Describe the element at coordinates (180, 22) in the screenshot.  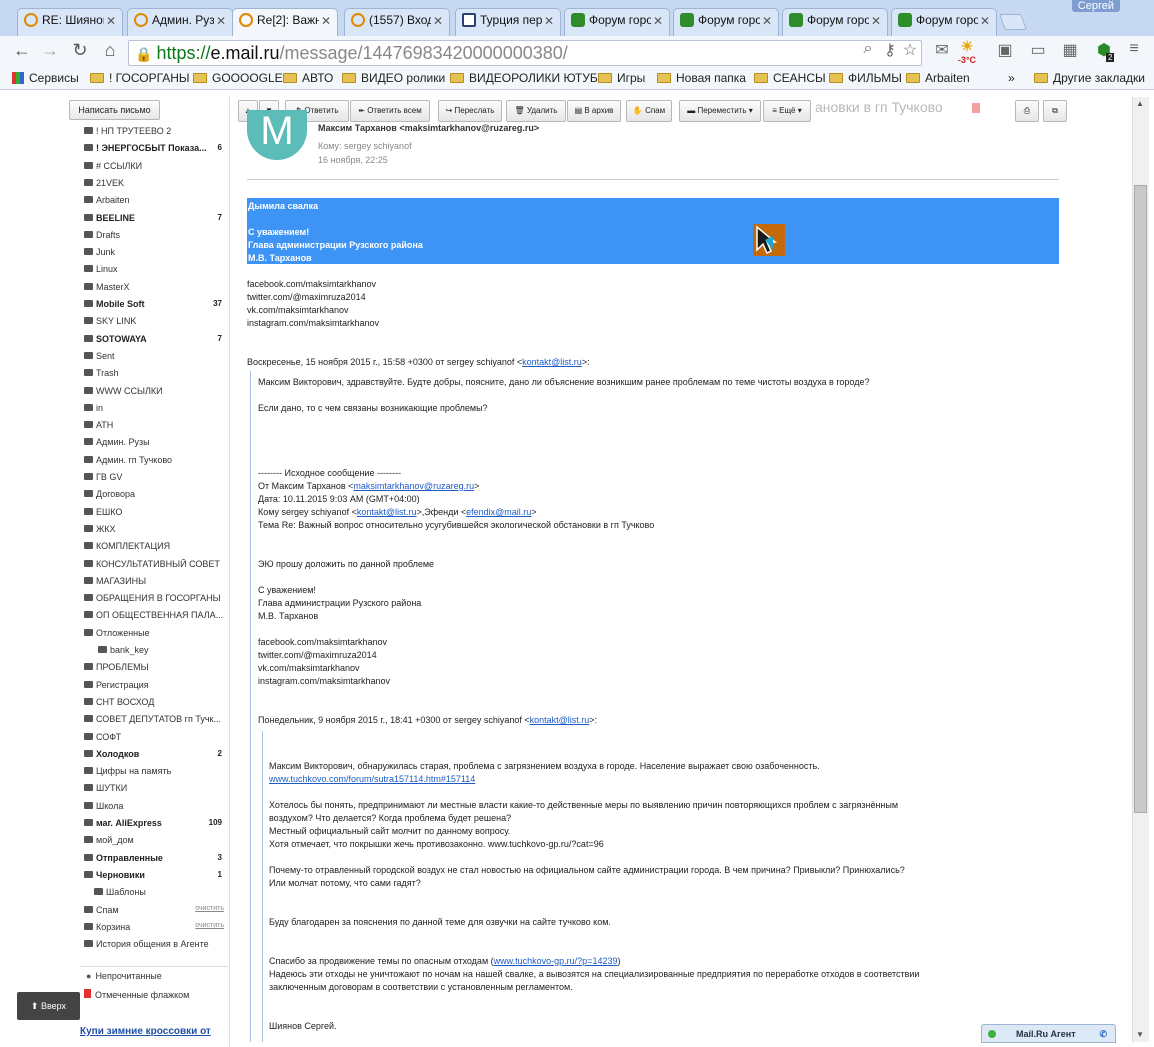
I see `browser-tab: Админ. Рузск✕` at that location.